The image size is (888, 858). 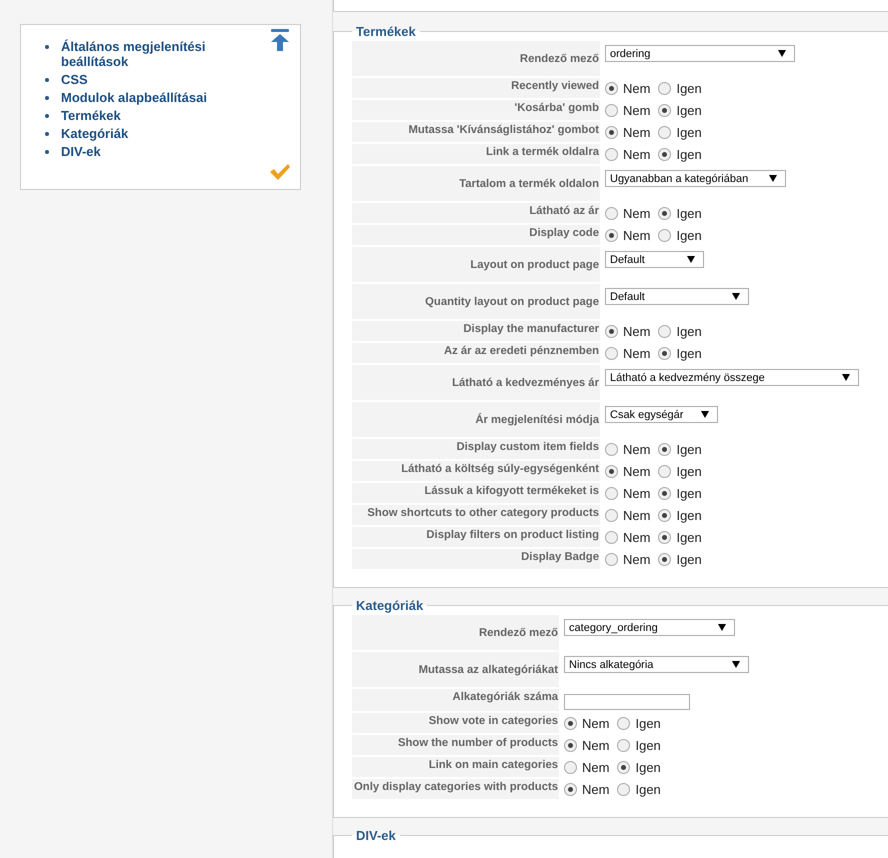 What do you see at coordinates (564, 233) in the screenshot?
I see `field-label: Display code` at bounding box center [564, 233].